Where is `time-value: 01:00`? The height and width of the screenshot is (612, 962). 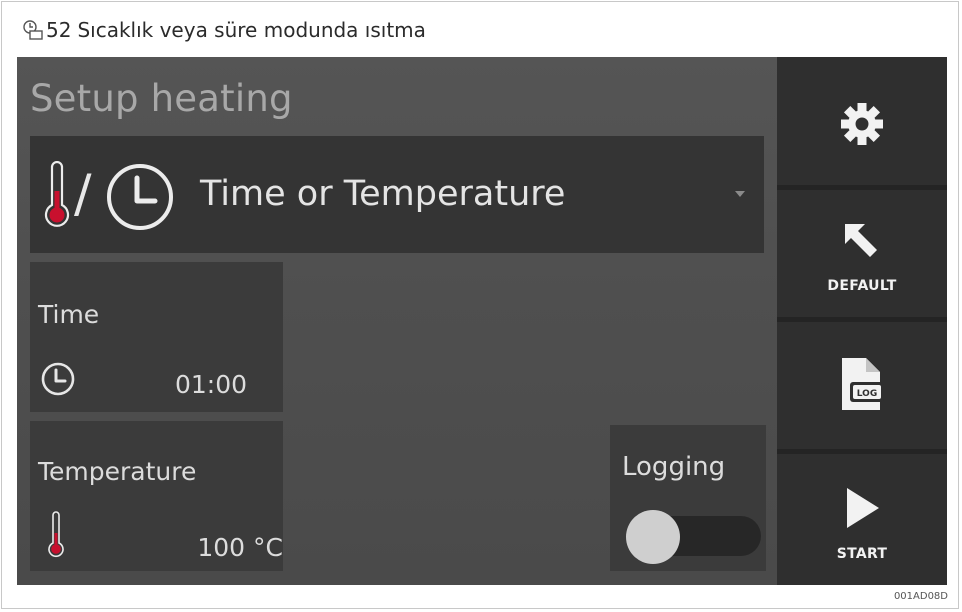 time-value: 01:00 is located at coordinates (210, 384).